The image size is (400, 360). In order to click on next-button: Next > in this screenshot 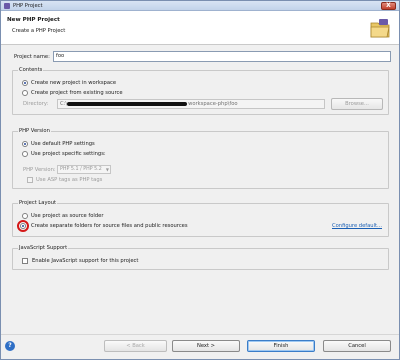, I will do `click(206, 346)`.